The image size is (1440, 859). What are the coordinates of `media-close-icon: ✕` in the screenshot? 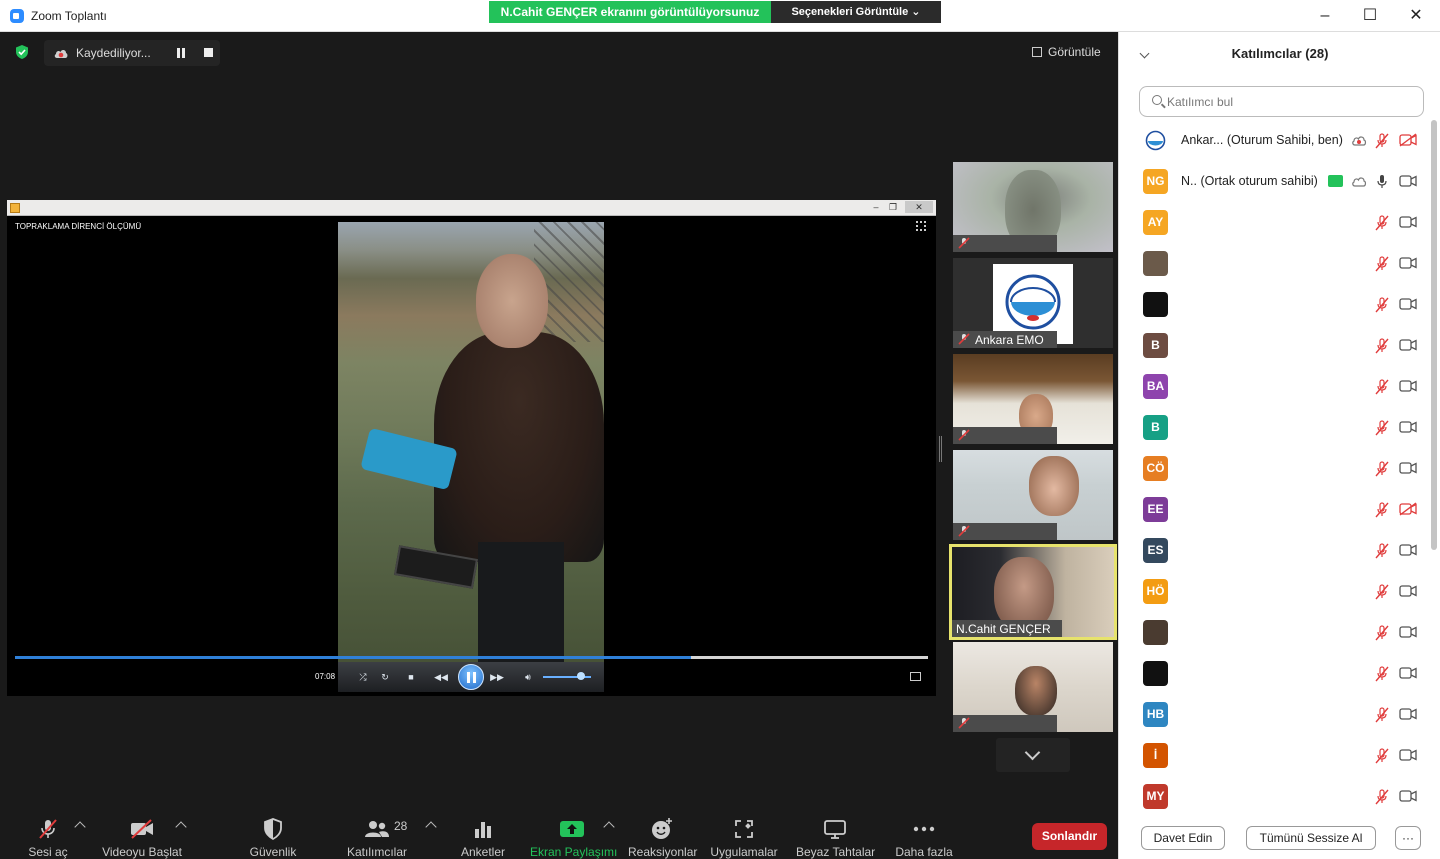 It's located at (919, 207).